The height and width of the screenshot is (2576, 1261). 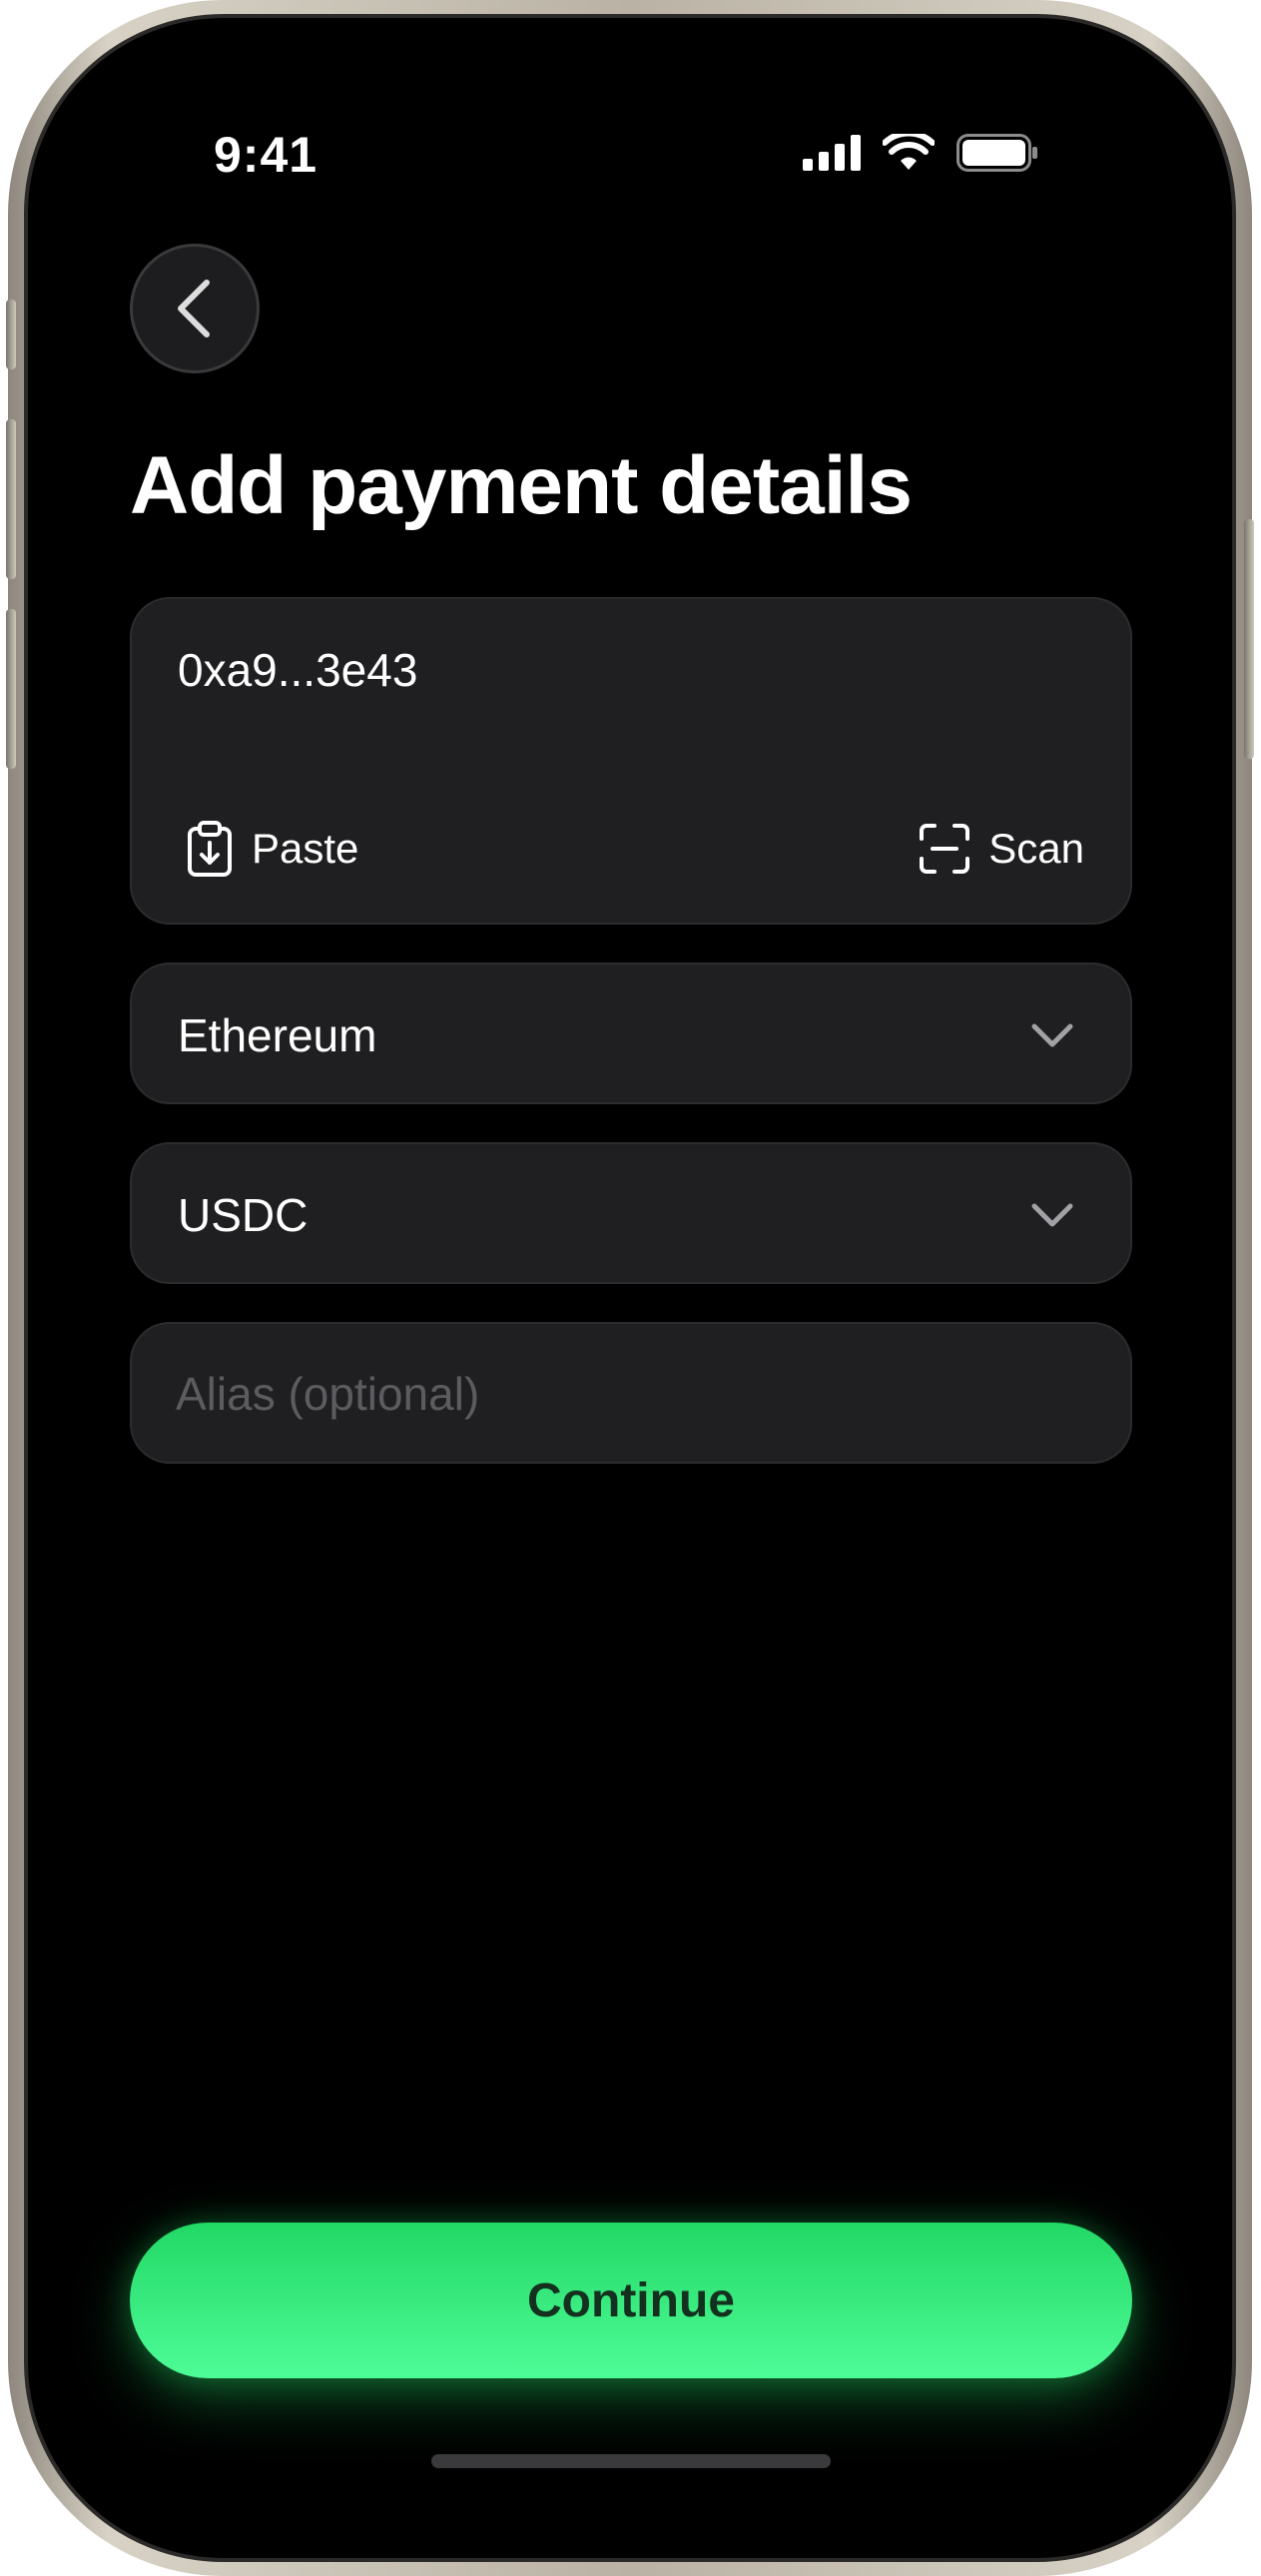 I want to click on back-button, so click(x=195, y=308).